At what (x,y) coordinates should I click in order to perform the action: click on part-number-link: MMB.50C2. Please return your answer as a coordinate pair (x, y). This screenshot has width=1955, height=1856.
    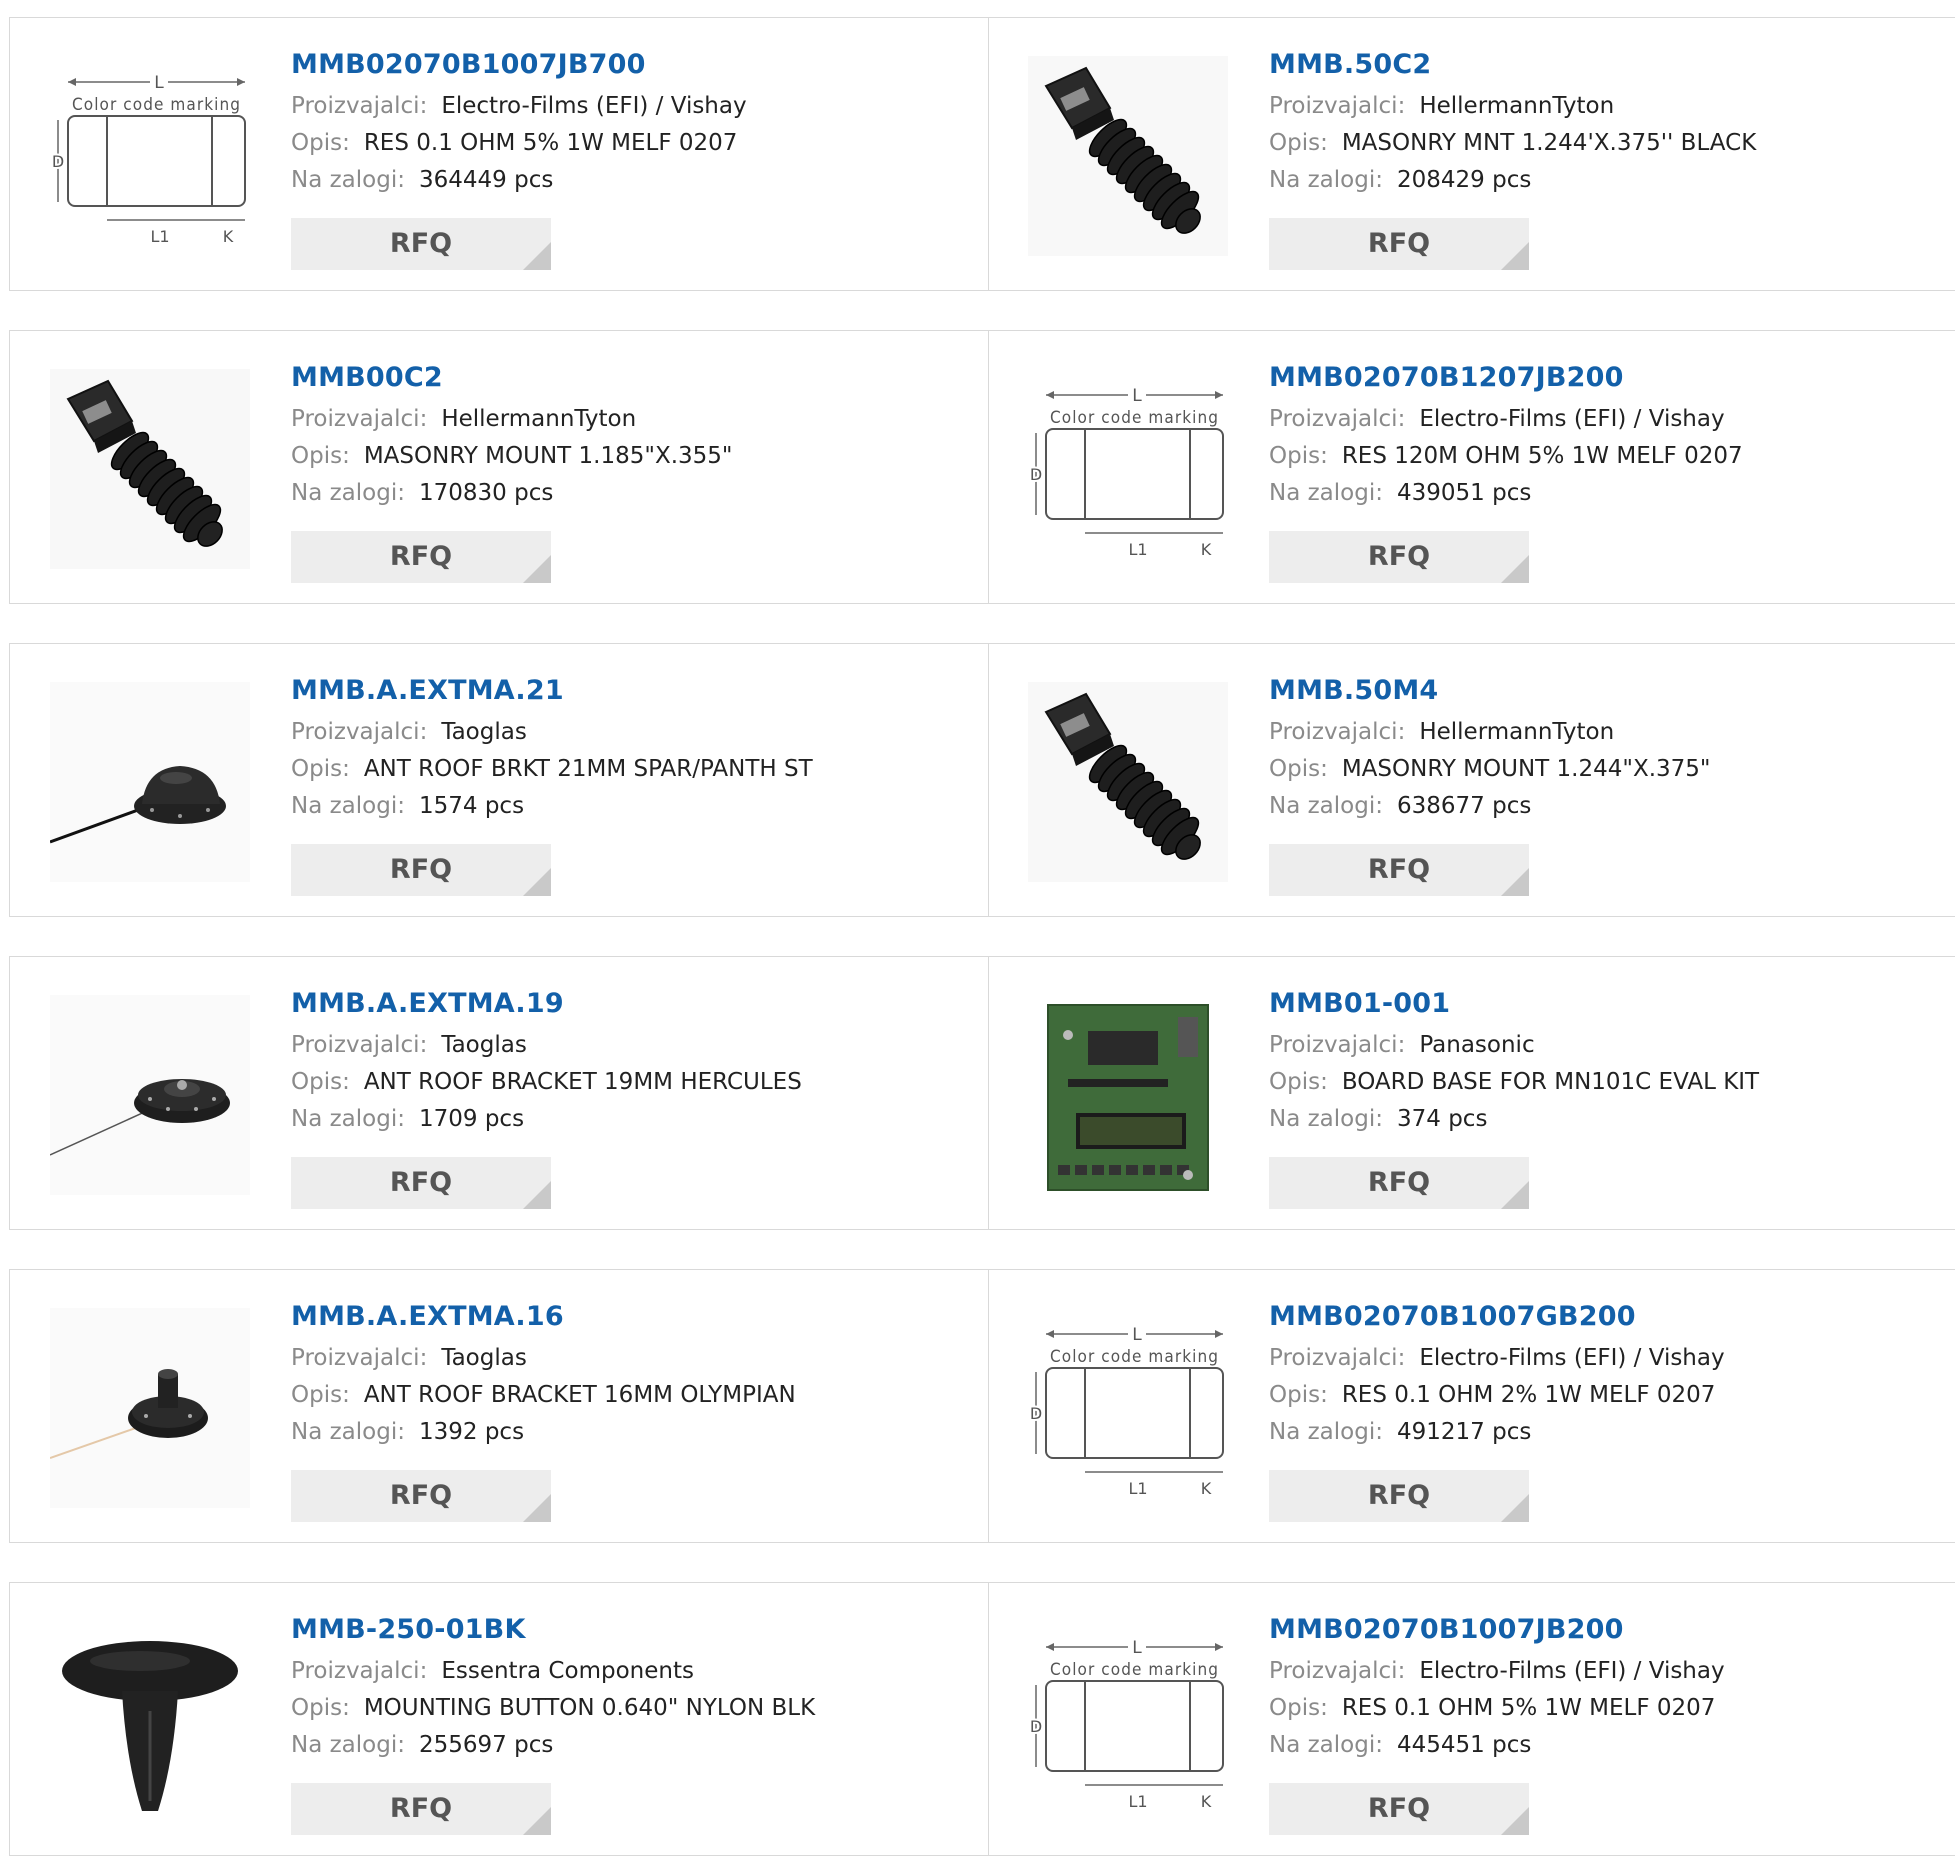
    Looking at the image, I should click on (1599, 65).